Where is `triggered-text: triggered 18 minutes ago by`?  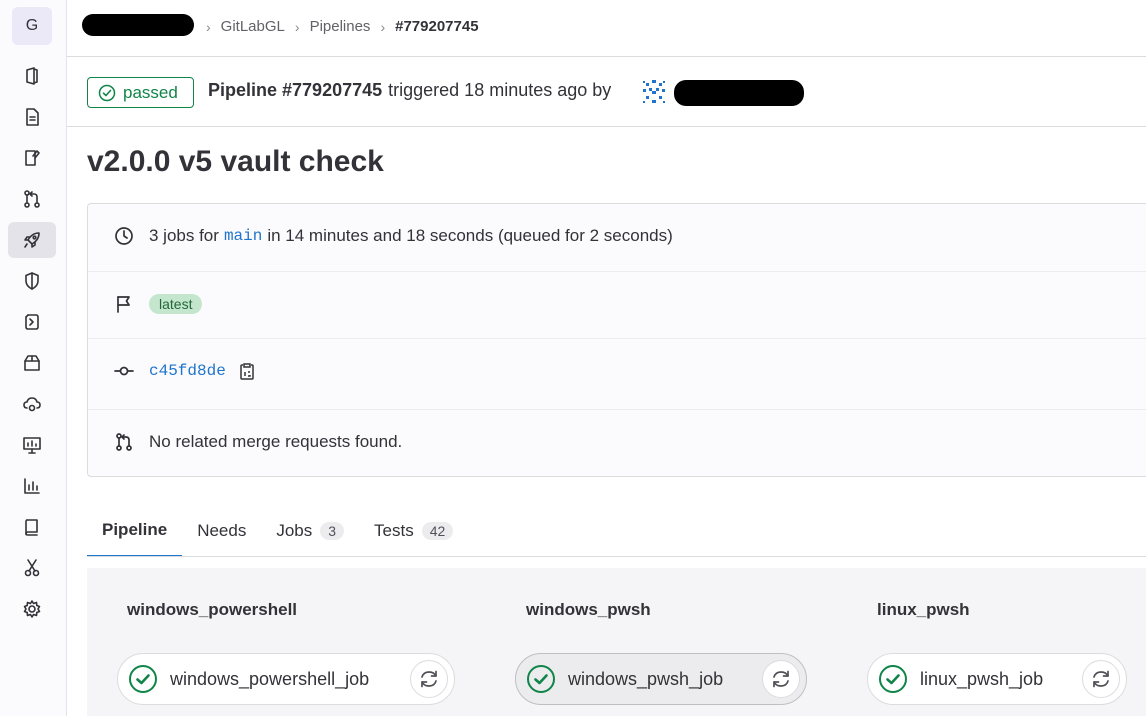
triggered-text: triggered 18 minutes ago by is located at coordinates (500, 90).